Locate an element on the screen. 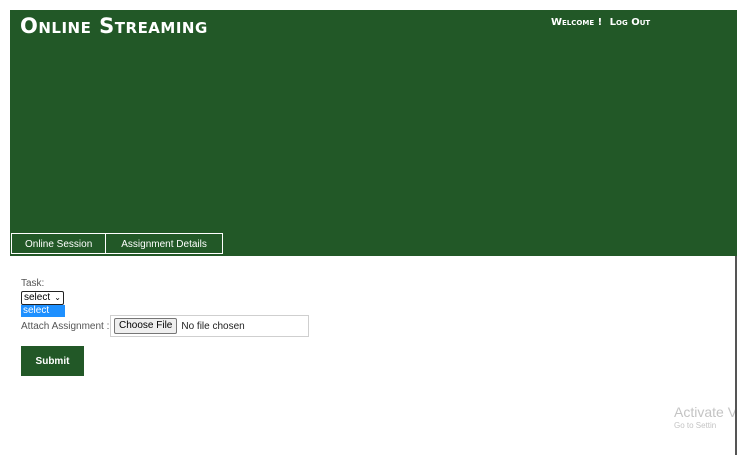 The width and height of the screenshot is (737, 455). welcome-link: Welcome ! is located at coordinates (576, 22).